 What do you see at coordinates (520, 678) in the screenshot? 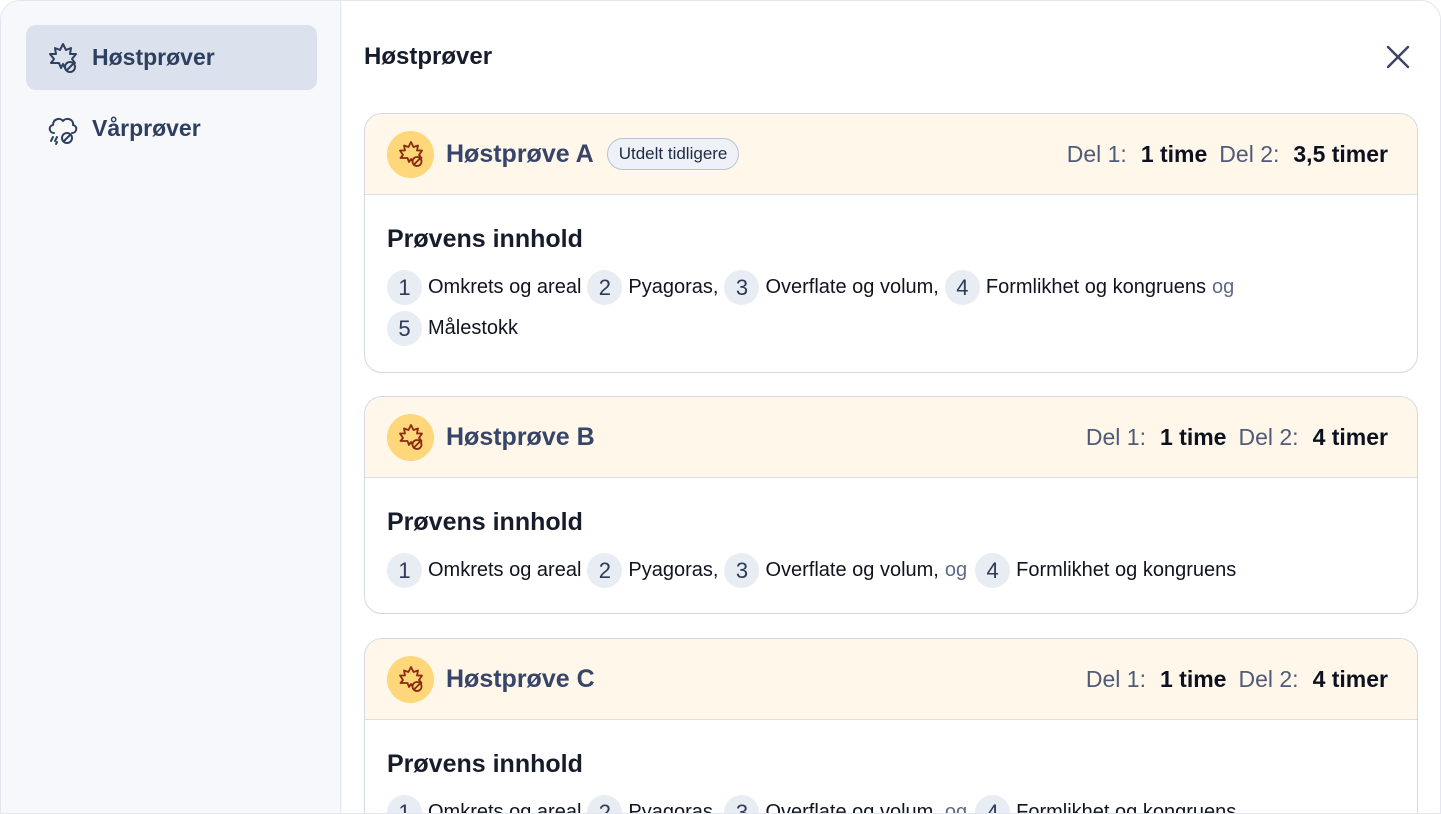
I see `card-title: Høstprøve C` at bounding box center [520, 678].